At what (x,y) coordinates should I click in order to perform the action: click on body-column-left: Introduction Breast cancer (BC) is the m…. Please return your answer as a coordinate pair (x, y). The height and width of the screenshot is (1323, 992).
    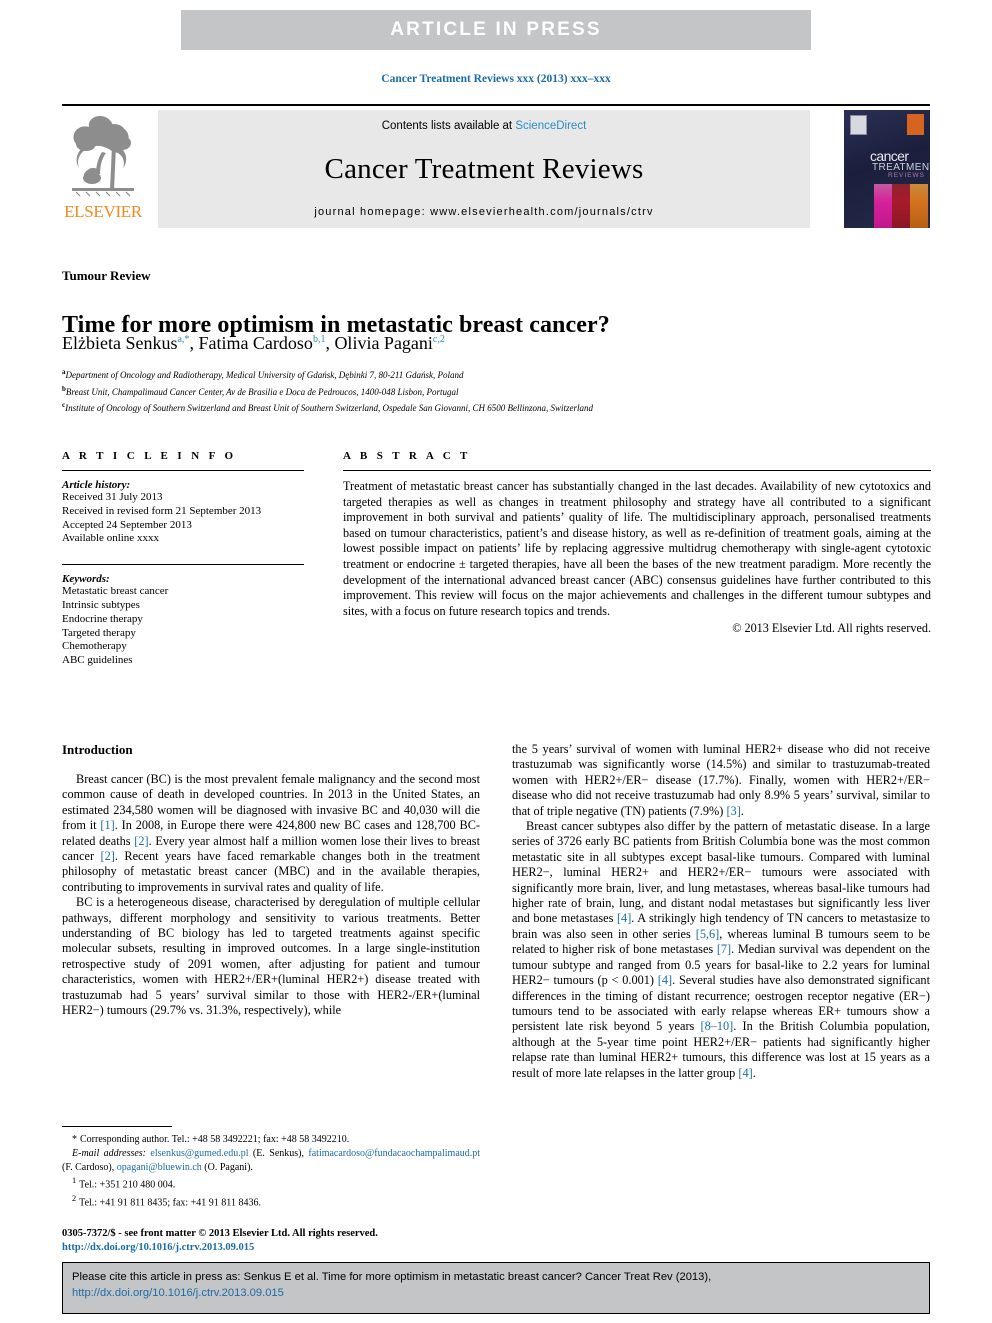
    Looking at the image, I should click on (271, 880).